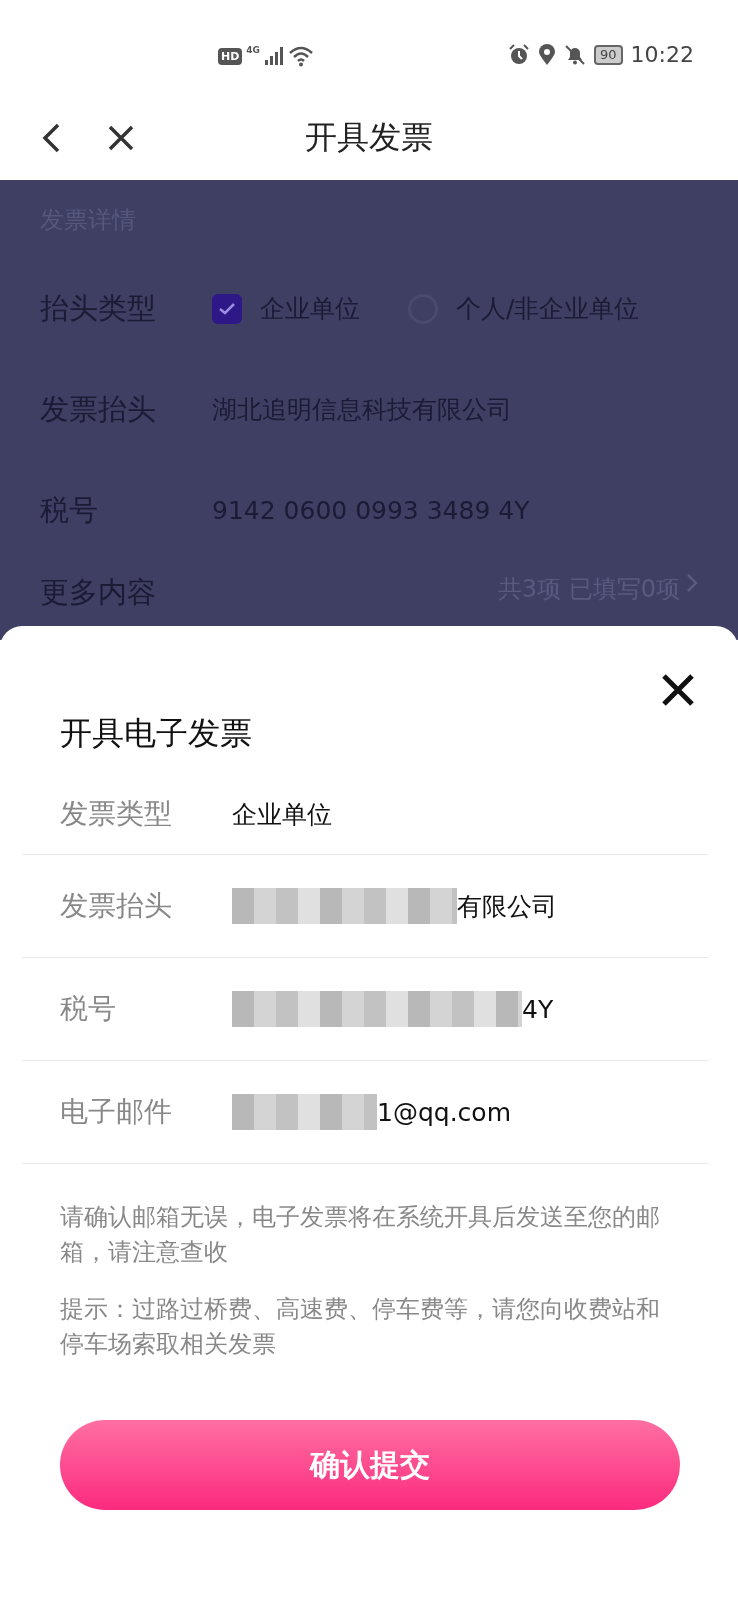  Describe the element at coordinates (360, 1235) in the screenshot. I see `note-text: 请确认邮箱无误，电子发票将在系统开具后发送至您的邮箱，请注意查收` at that location.